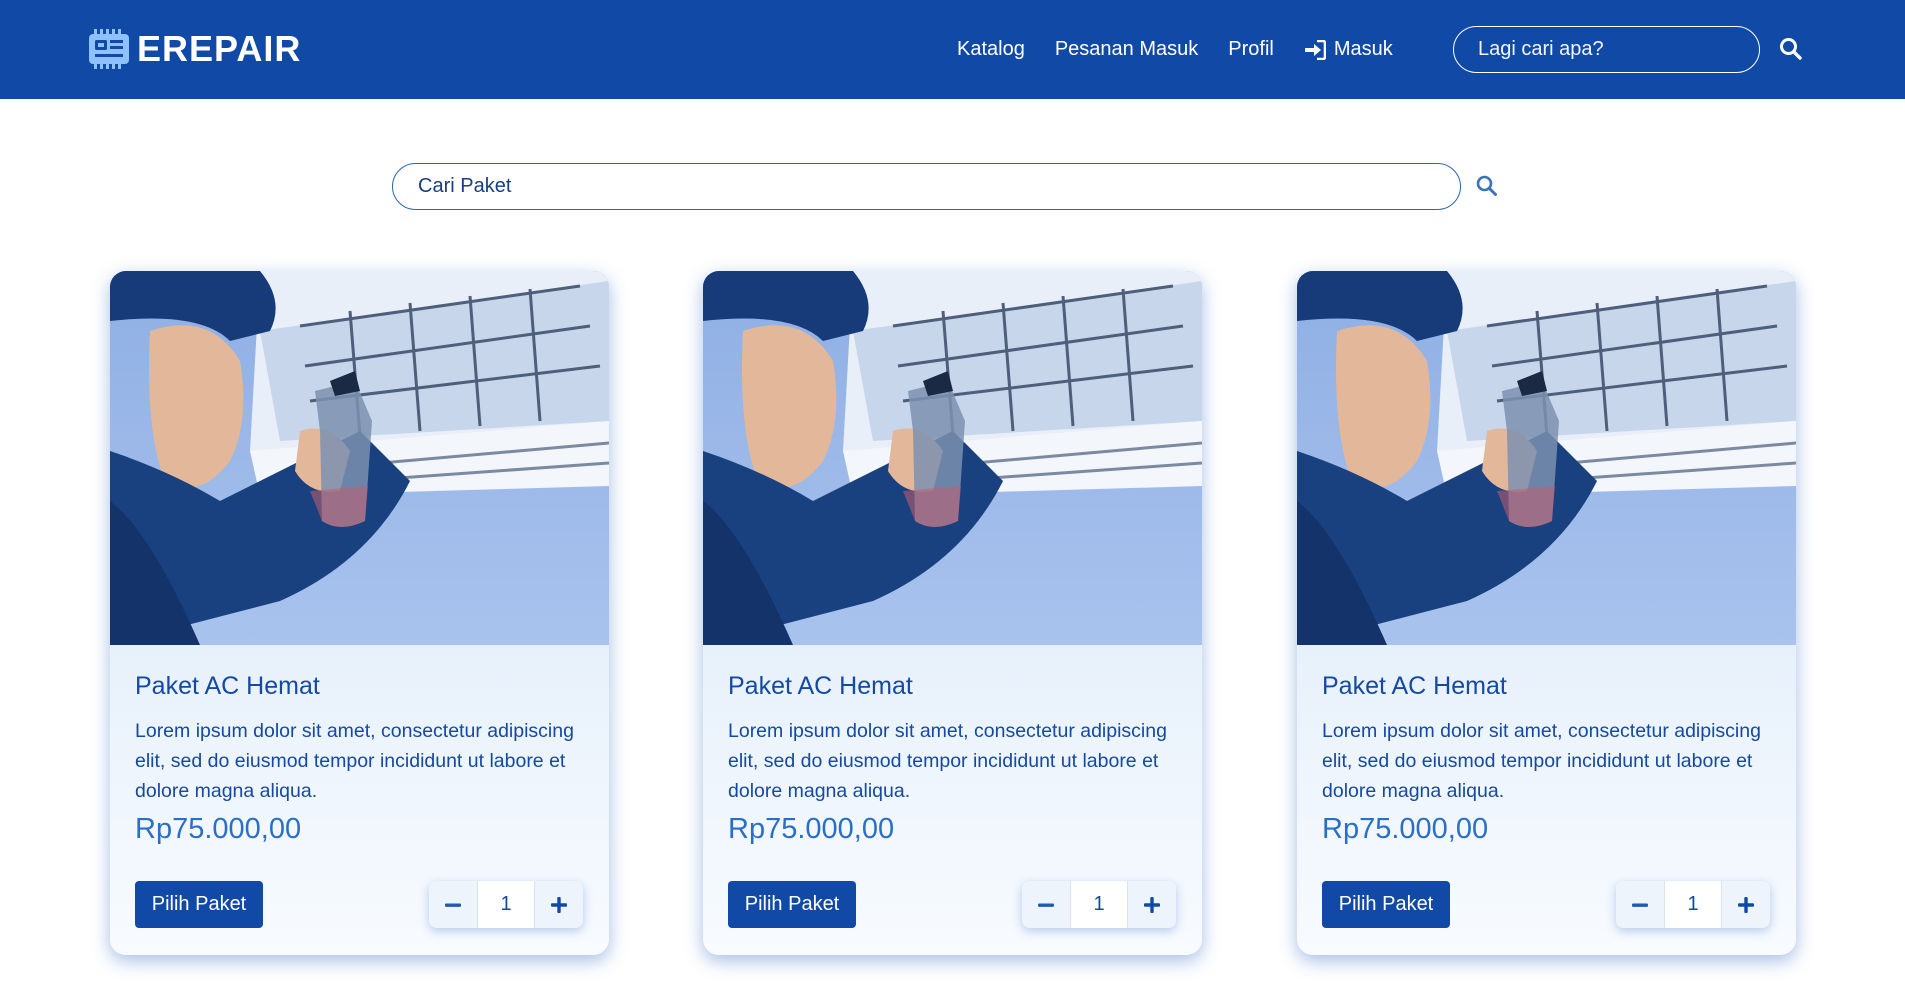 Image resolution: width=1905 pixels, height=995 pixels. I want to click on nav-link-profil: Profil, so click(1251, 49).